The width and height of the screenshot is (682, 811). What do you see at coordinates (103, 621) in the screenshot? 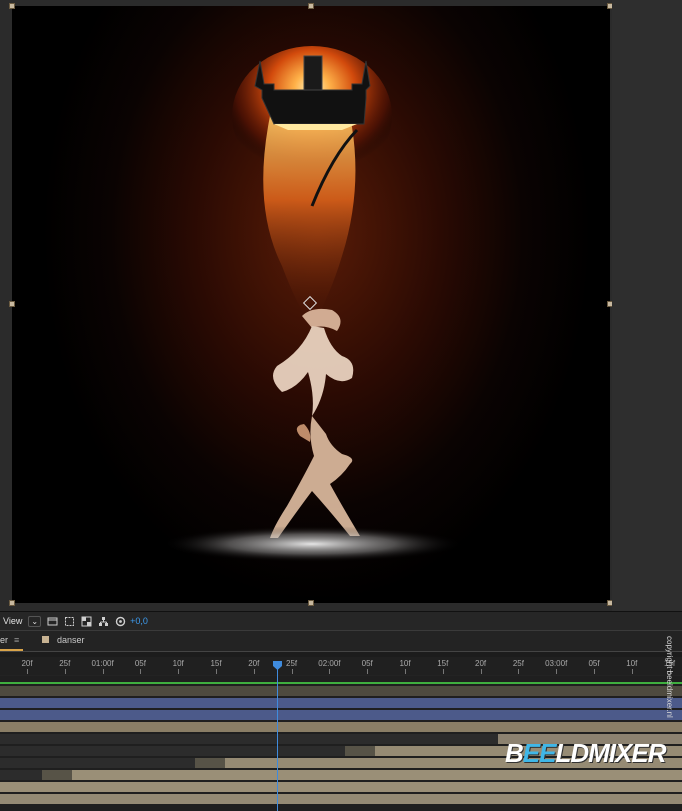
I see `flowchart-icon` at bounding box center [103, 621].